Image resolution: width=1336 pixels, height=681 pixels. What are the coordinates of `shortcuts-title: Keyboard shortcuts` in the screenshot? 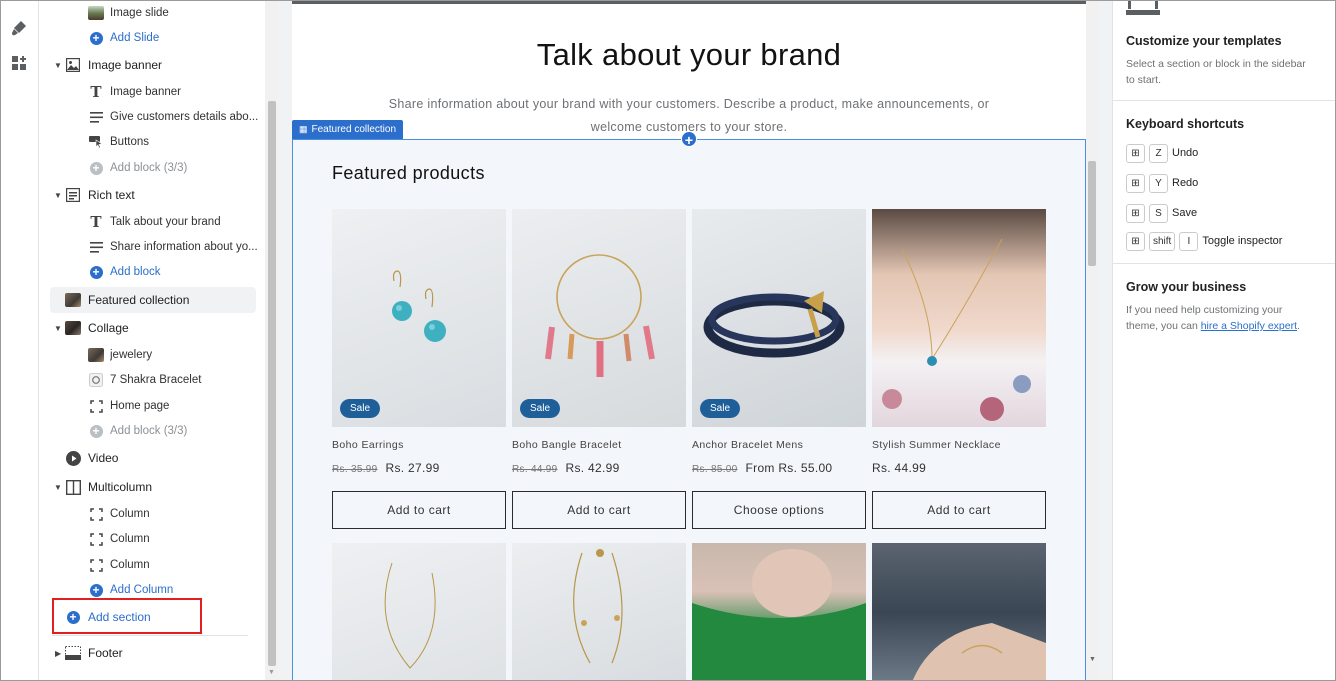 It's located at (1185, 124).